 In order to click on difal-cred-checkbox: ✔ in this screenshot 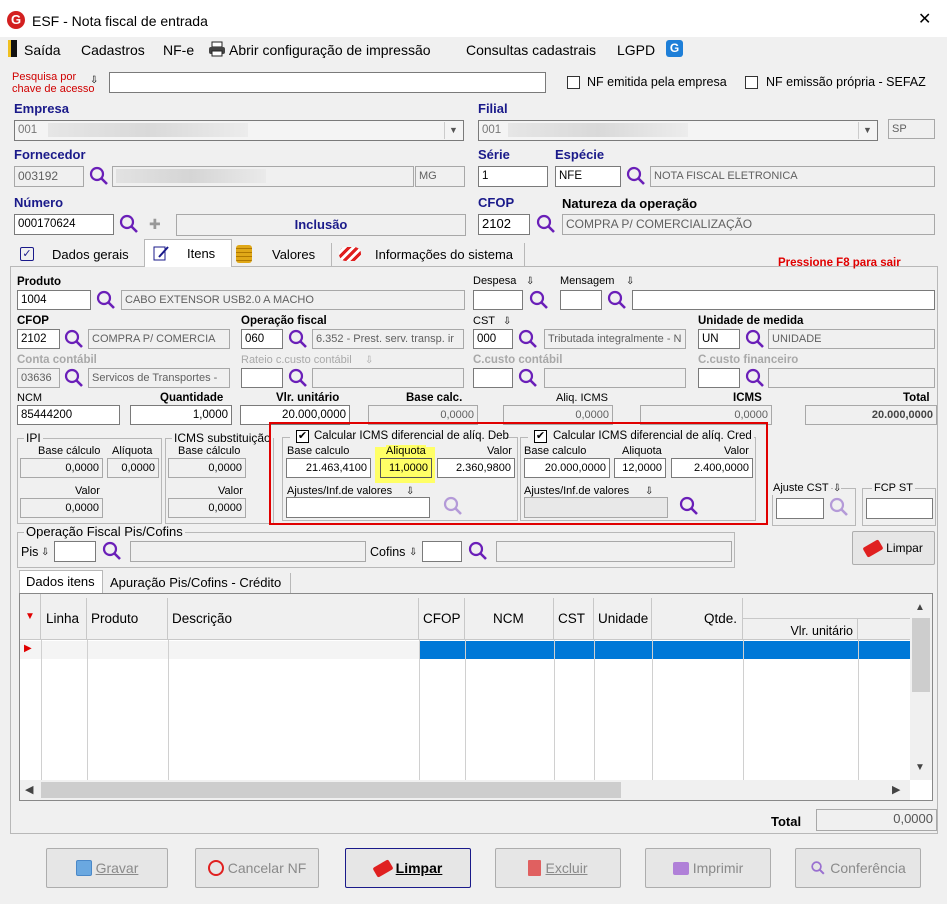, I will do `click(540, 436)`.